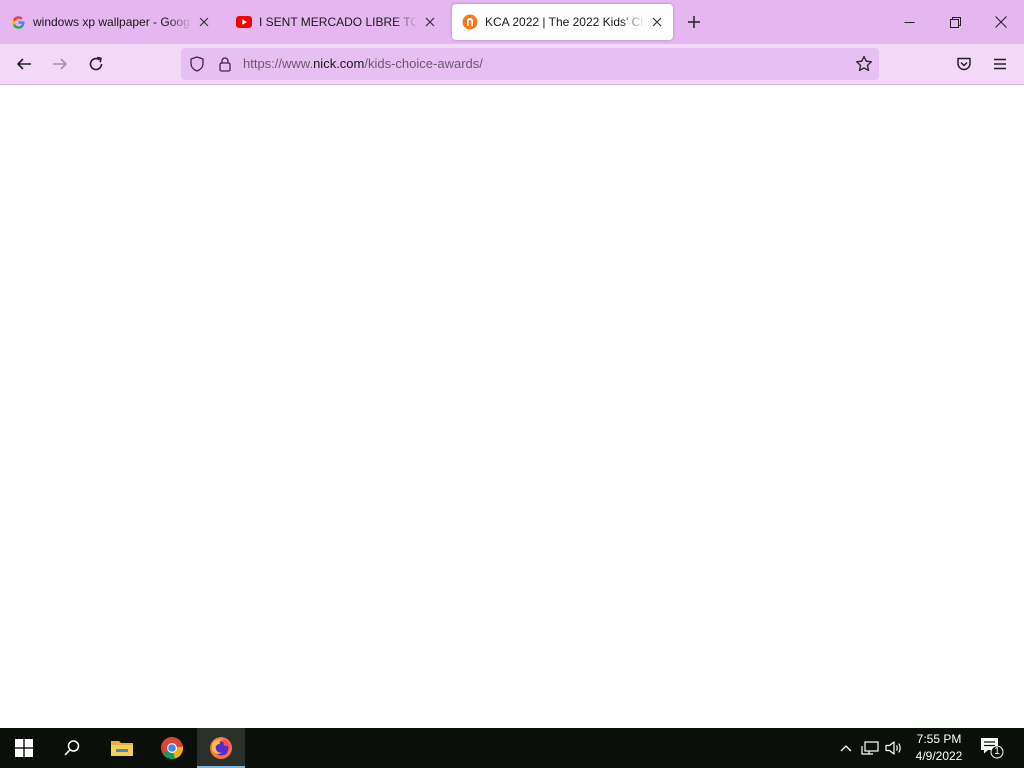  I want to click on lock-icon, so click(225, 64).